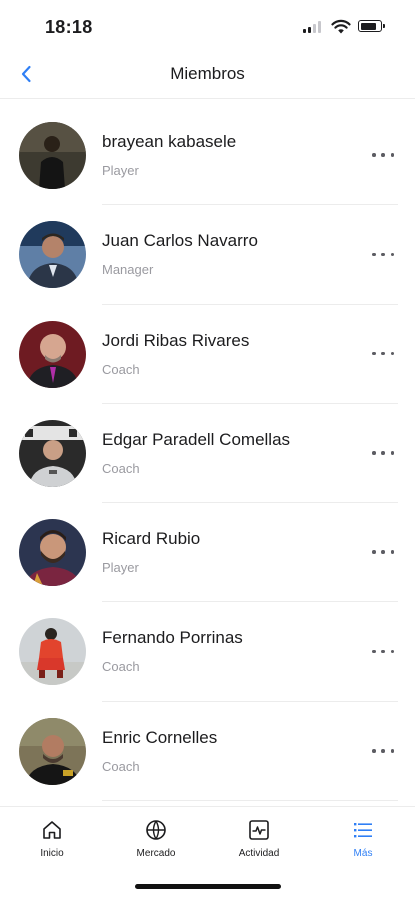 Image resolution: width=415 pixels, height=901 pixels. I want to click on wifi-icon, so click(341, 26).